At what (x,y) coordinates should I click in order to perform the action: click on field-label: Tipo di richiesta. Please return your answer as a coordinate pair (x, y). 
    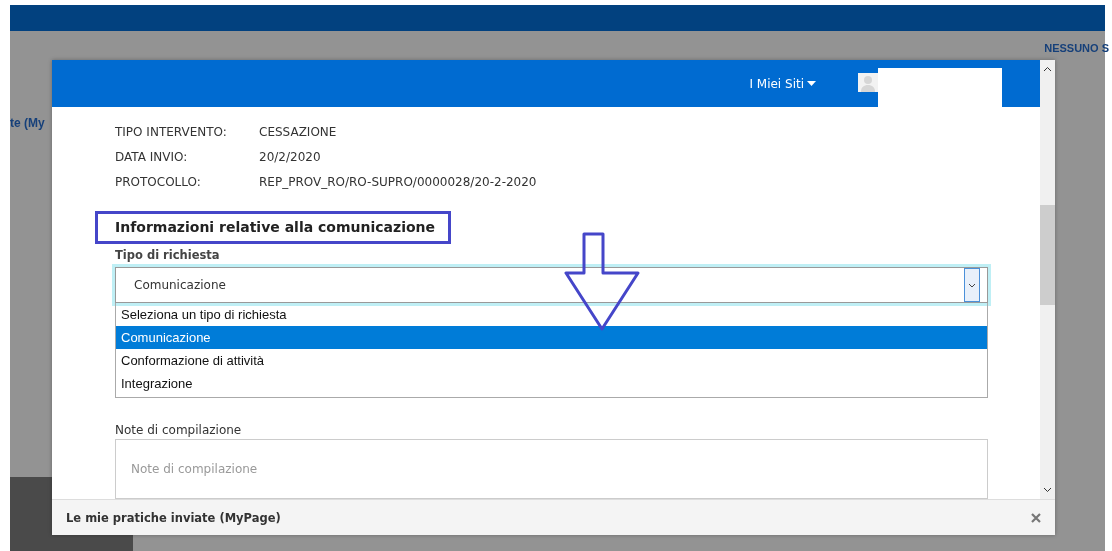
    Looking at the image, I should click on (168, 255).